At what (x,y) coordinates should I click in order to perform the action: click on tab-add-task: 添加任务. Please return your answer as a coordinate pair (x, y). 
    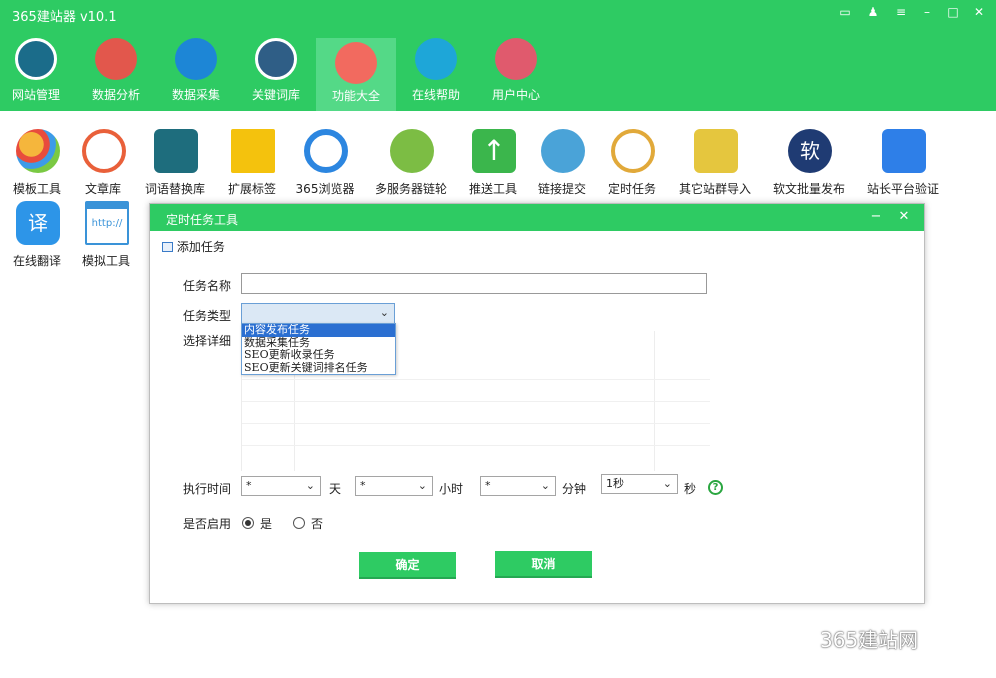
    Looking at the image, I should click on (193, 246).